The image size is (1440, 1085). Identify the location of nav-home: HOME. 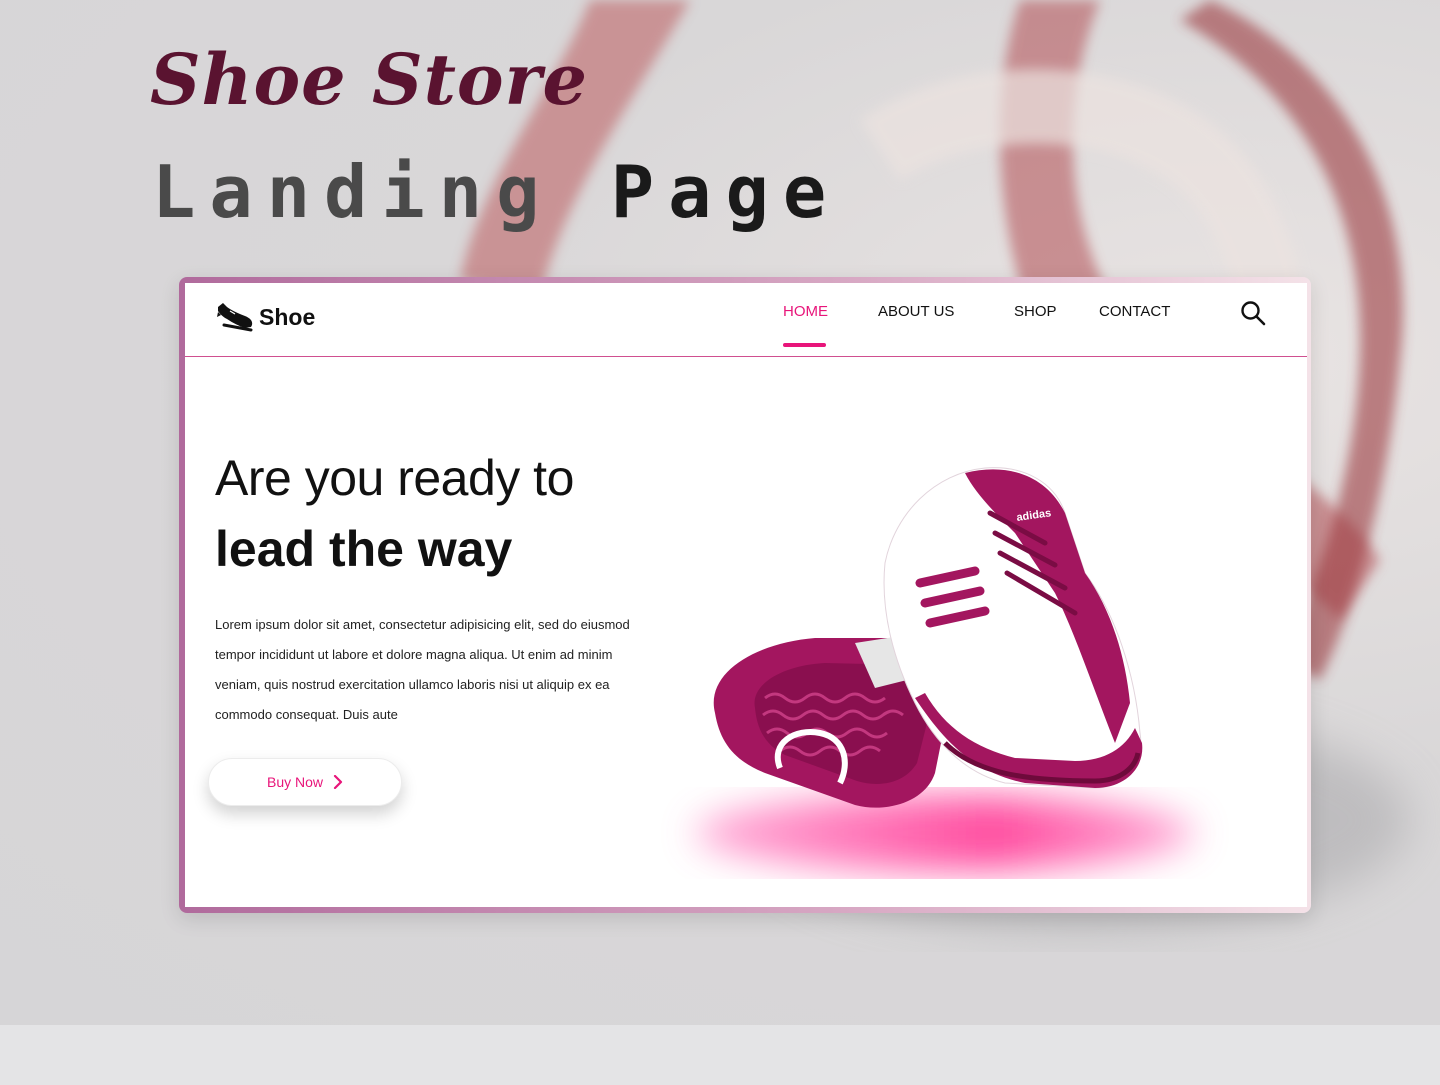
(805, 311).